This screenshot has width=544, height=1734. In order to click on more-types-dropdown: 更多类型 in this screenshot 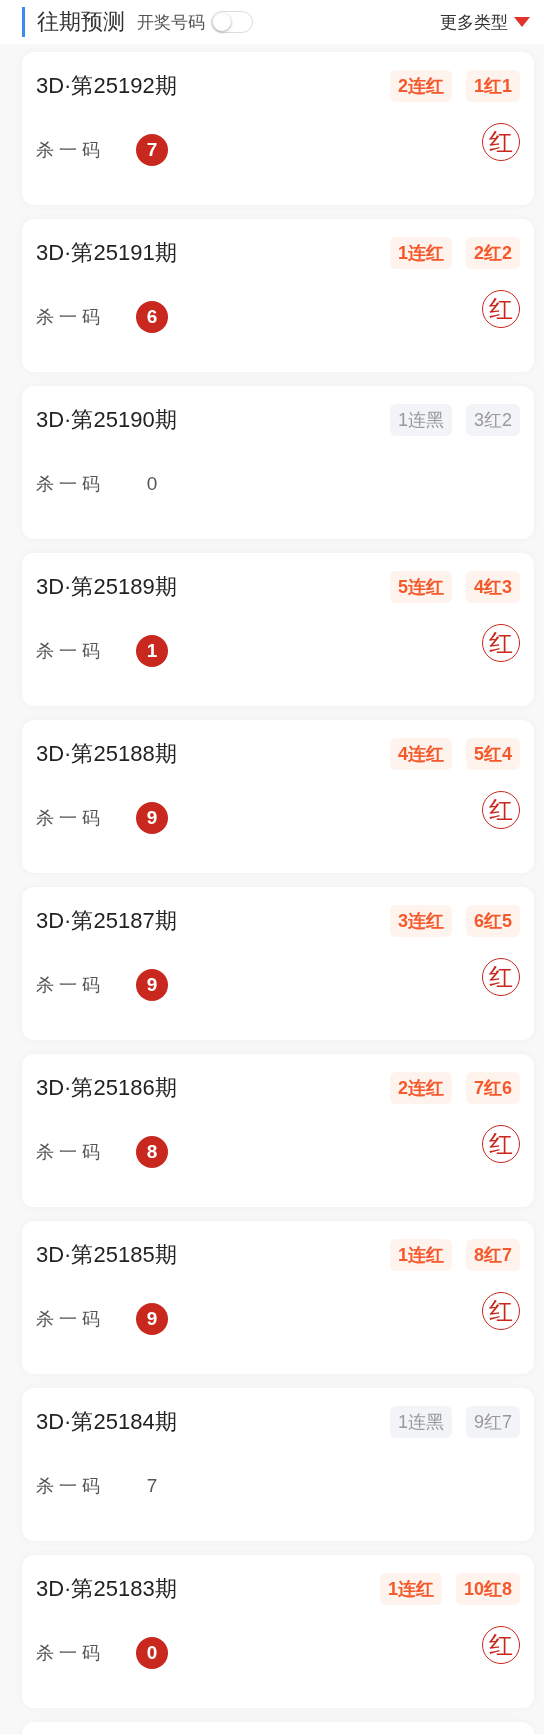, I will do `click(485, 22)`.